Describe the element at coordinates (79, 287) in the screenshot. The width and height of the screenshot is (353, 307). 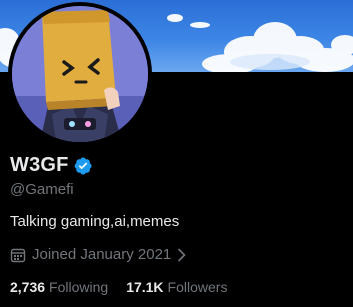
I see `following-label: Following` at that location.